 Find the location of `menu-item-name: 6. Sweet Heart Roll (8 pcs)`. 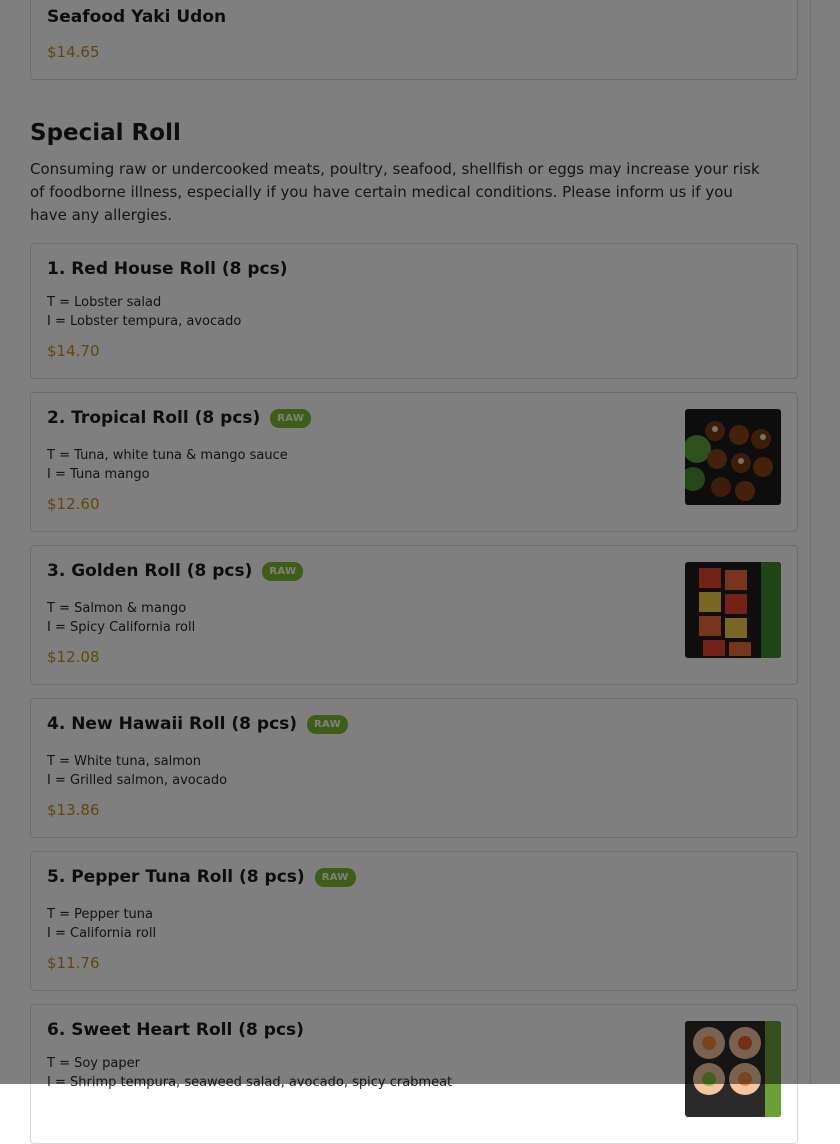

menu-item-name: 6. Sweet Heart Roll (8 pcs) is located at coordinates (175, 1030).